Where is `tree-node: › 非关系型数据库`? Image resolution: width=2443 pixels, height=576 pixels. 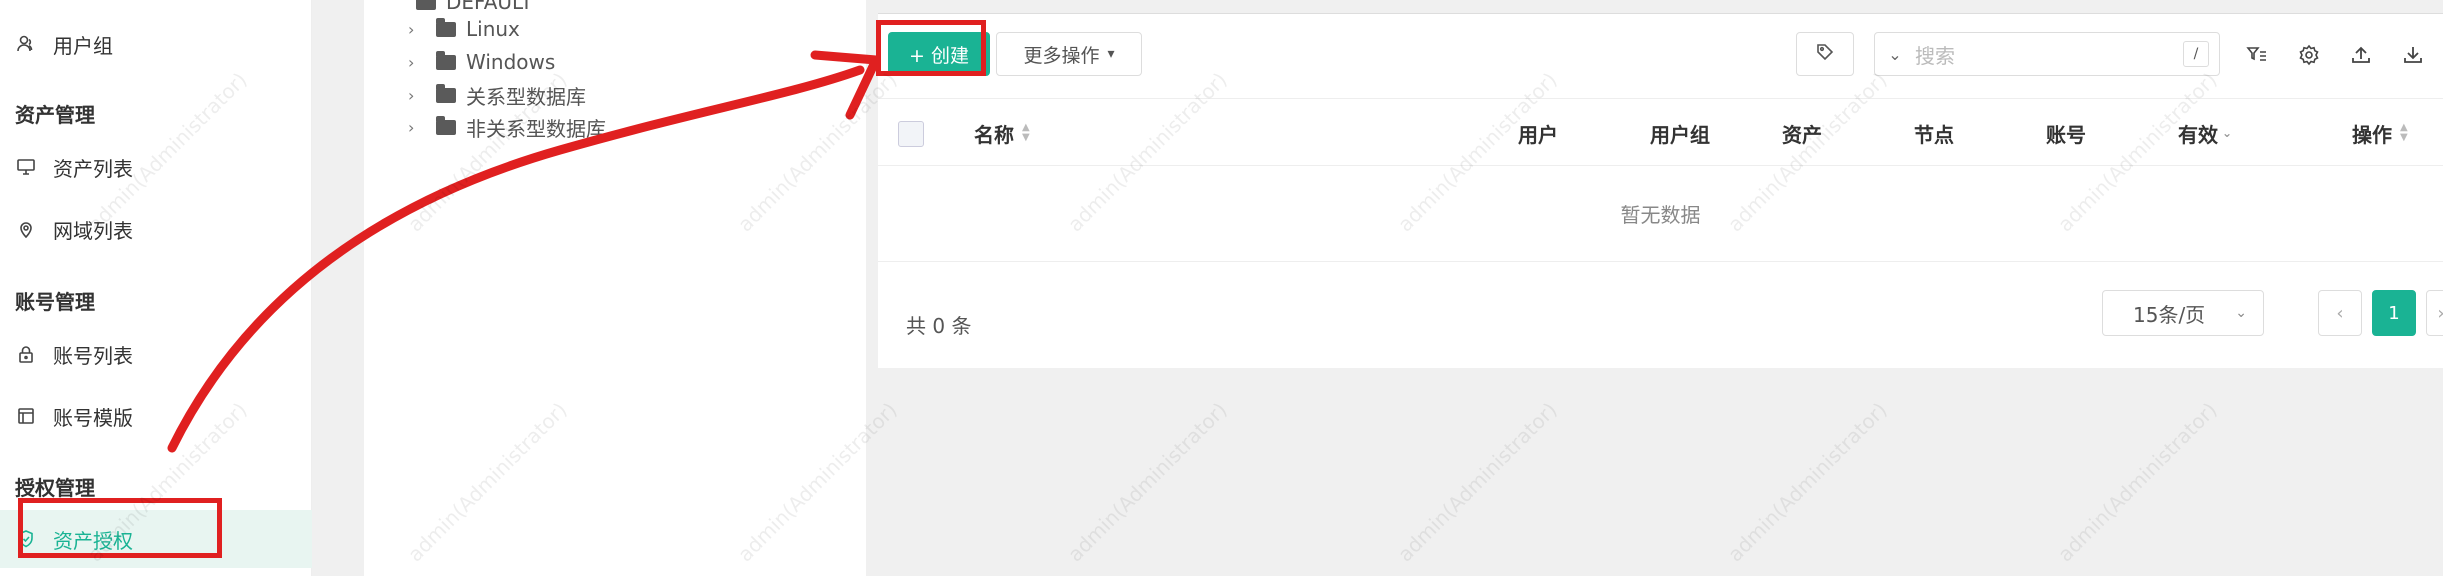
tree-node: › 非关系型数据库 is located at coordinates (485, 127).